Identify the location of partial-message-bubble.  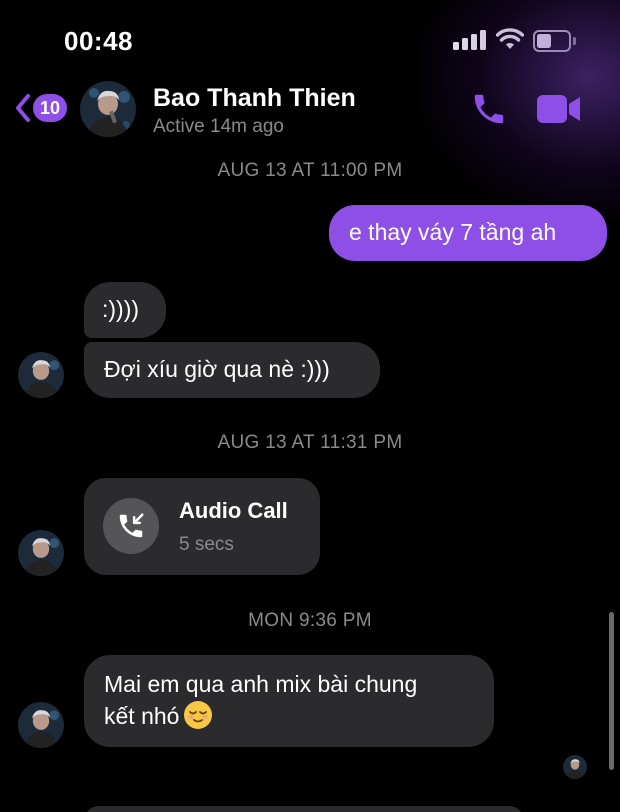
(304, 809).